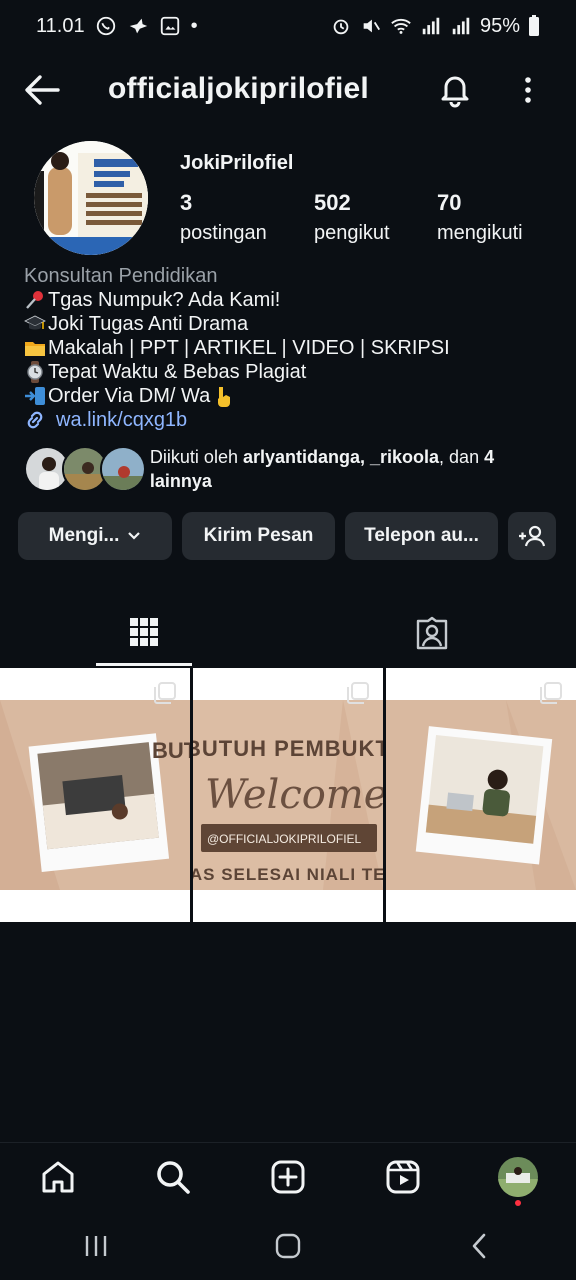 Image resolution: width=576 pixels, height=1280 pixels. Describe the element at coordinates (288, 748) in the screenshot. I see `banner-heading: BUTUH PEMBUKTIAN?` at that location.